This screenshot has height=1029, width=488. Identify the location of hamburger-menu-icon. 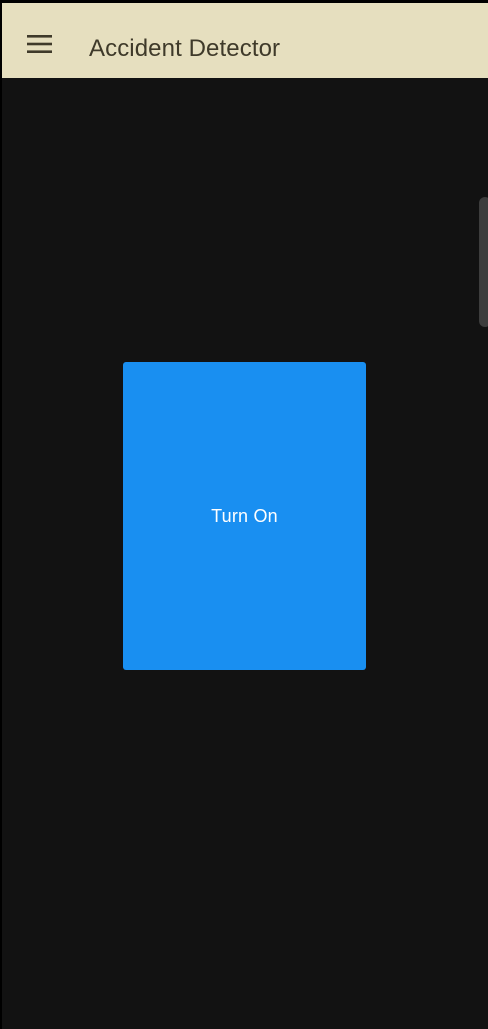
(39, 44).